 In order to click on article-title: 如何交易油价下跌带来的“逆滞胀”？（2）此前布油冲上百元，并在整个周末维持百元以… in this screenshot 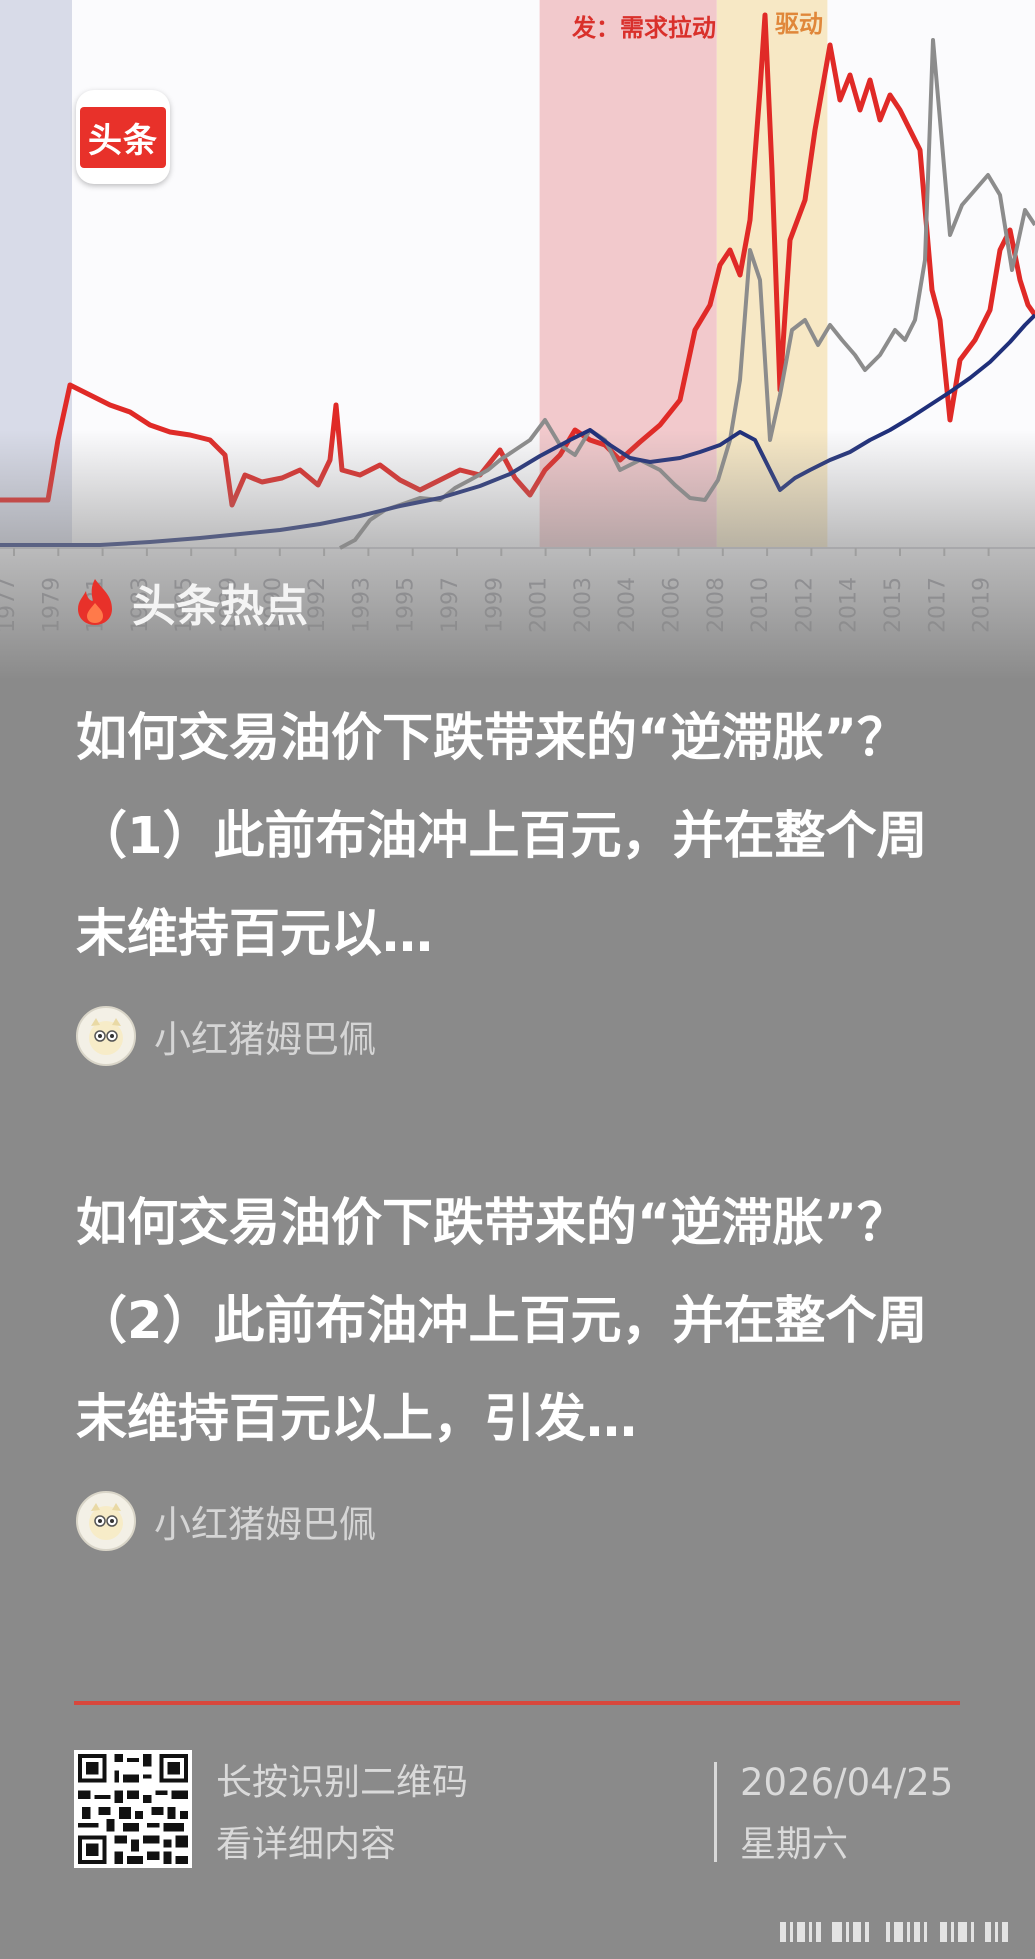, I will do `click(521, 1322)`.